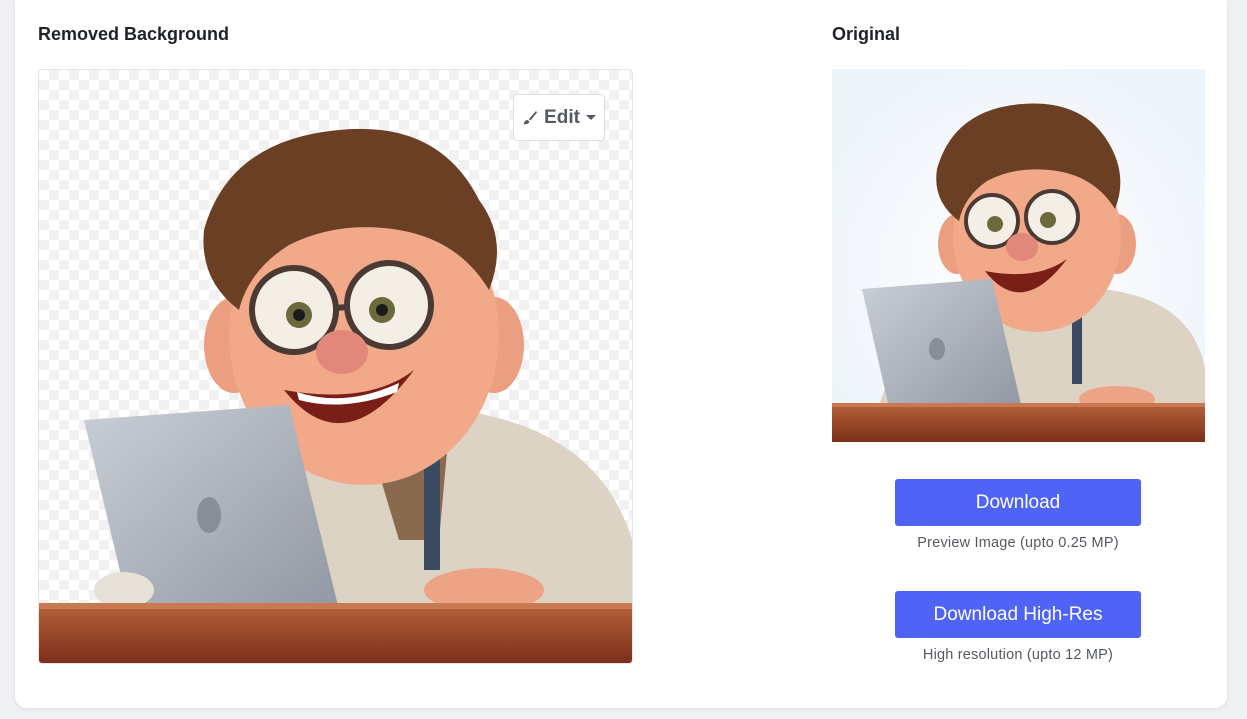 This screenshot has height=719, width=1247. I want to click on edit-label: Edit, so click(562, 117).